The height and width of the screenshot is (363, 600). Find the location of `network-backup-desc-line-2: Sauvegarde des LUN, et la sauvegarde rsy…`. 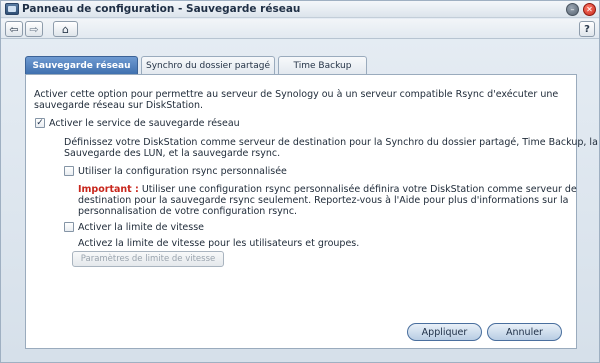

network-backup-desc-line-2: Sauvegarde des LUN, et la sauvegarde rsy… is located at coordinates (172, 153).